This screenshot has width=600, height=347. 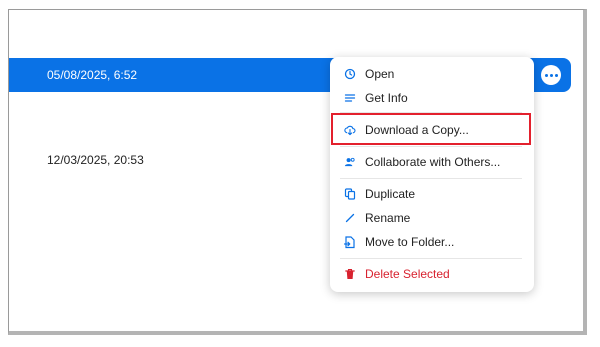 I want to click on menu-item-duplicate: Duplicate, so click(x=432, y=194).